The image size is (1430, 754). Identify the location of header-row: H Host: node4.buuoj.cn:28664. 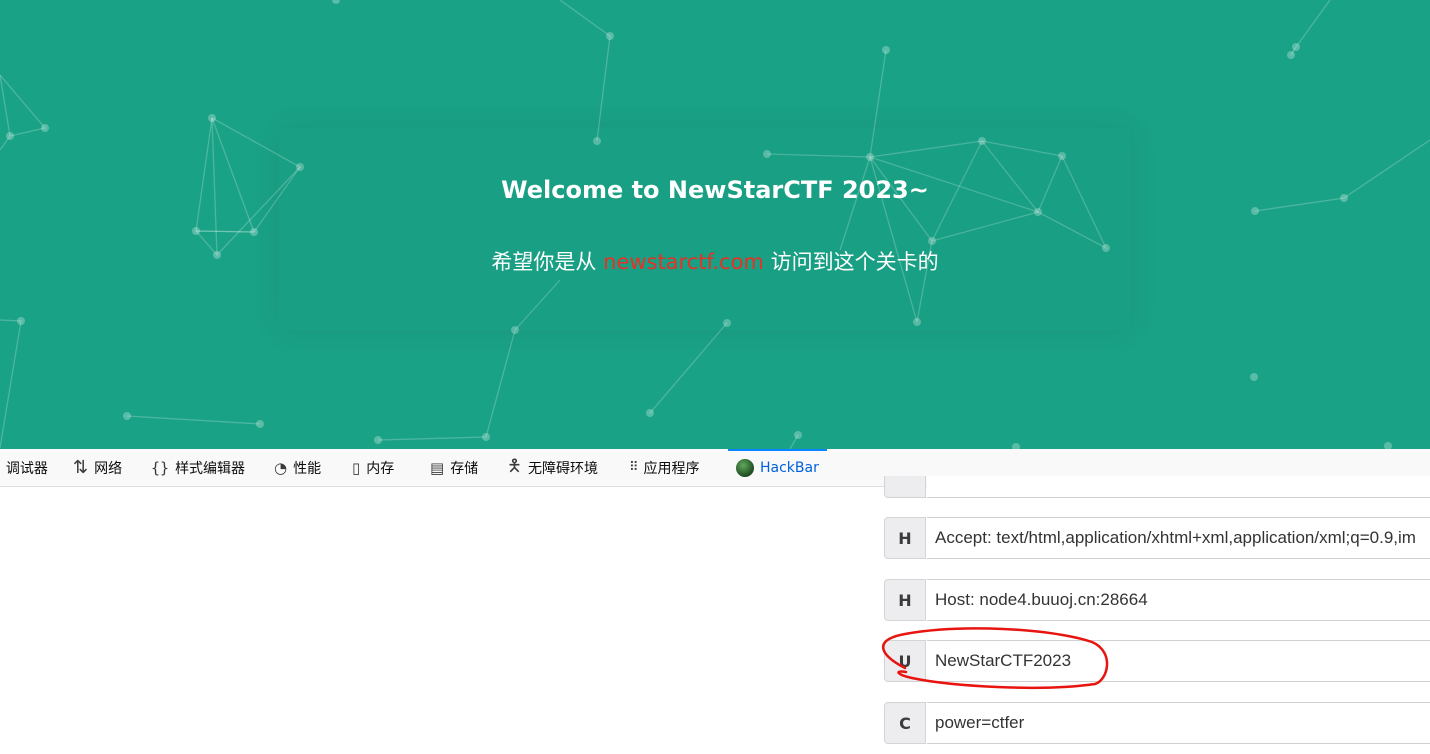
(1157, 600).